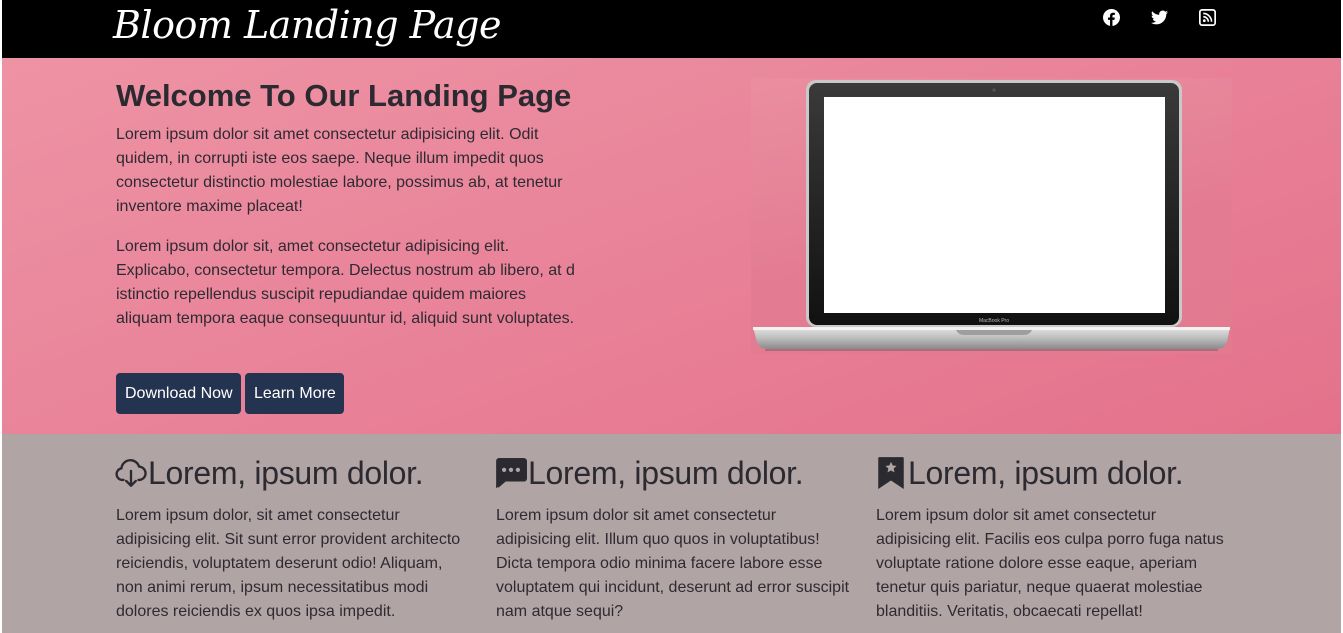  I want to click on twitter-link, so click(1159, 17).